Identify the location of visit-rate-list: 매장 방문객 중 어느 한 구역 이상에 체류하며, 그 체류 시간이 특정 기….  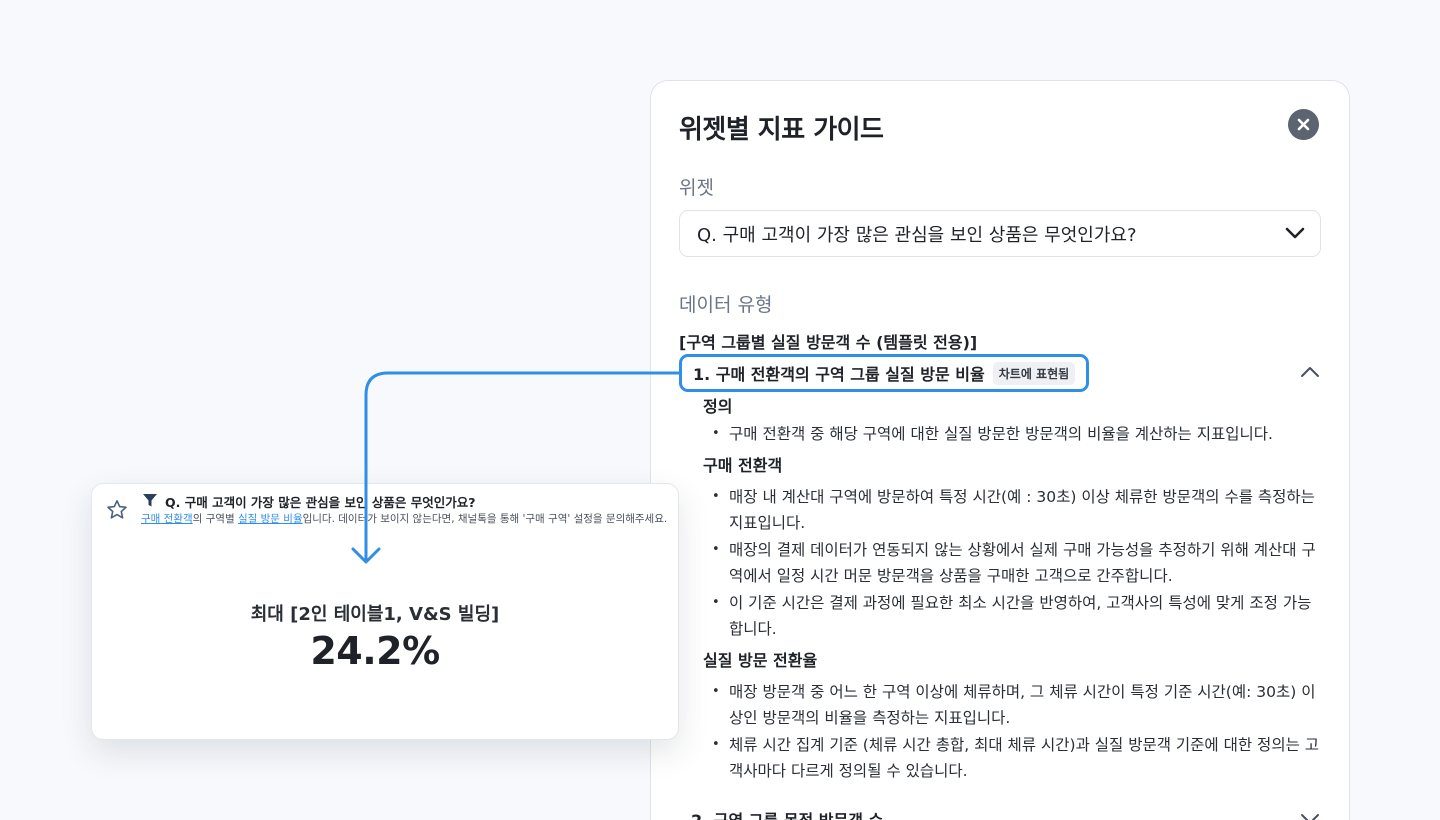
(1013, 732).